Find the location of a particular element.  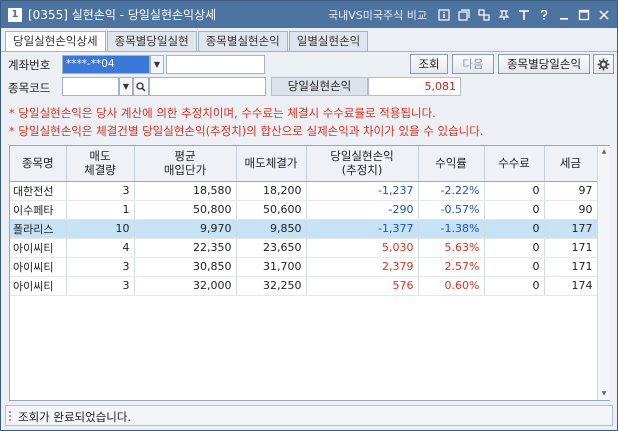

window-title: [0355] 실현손익 - 당일실현손익상세 is located at coordinates (122, 15).